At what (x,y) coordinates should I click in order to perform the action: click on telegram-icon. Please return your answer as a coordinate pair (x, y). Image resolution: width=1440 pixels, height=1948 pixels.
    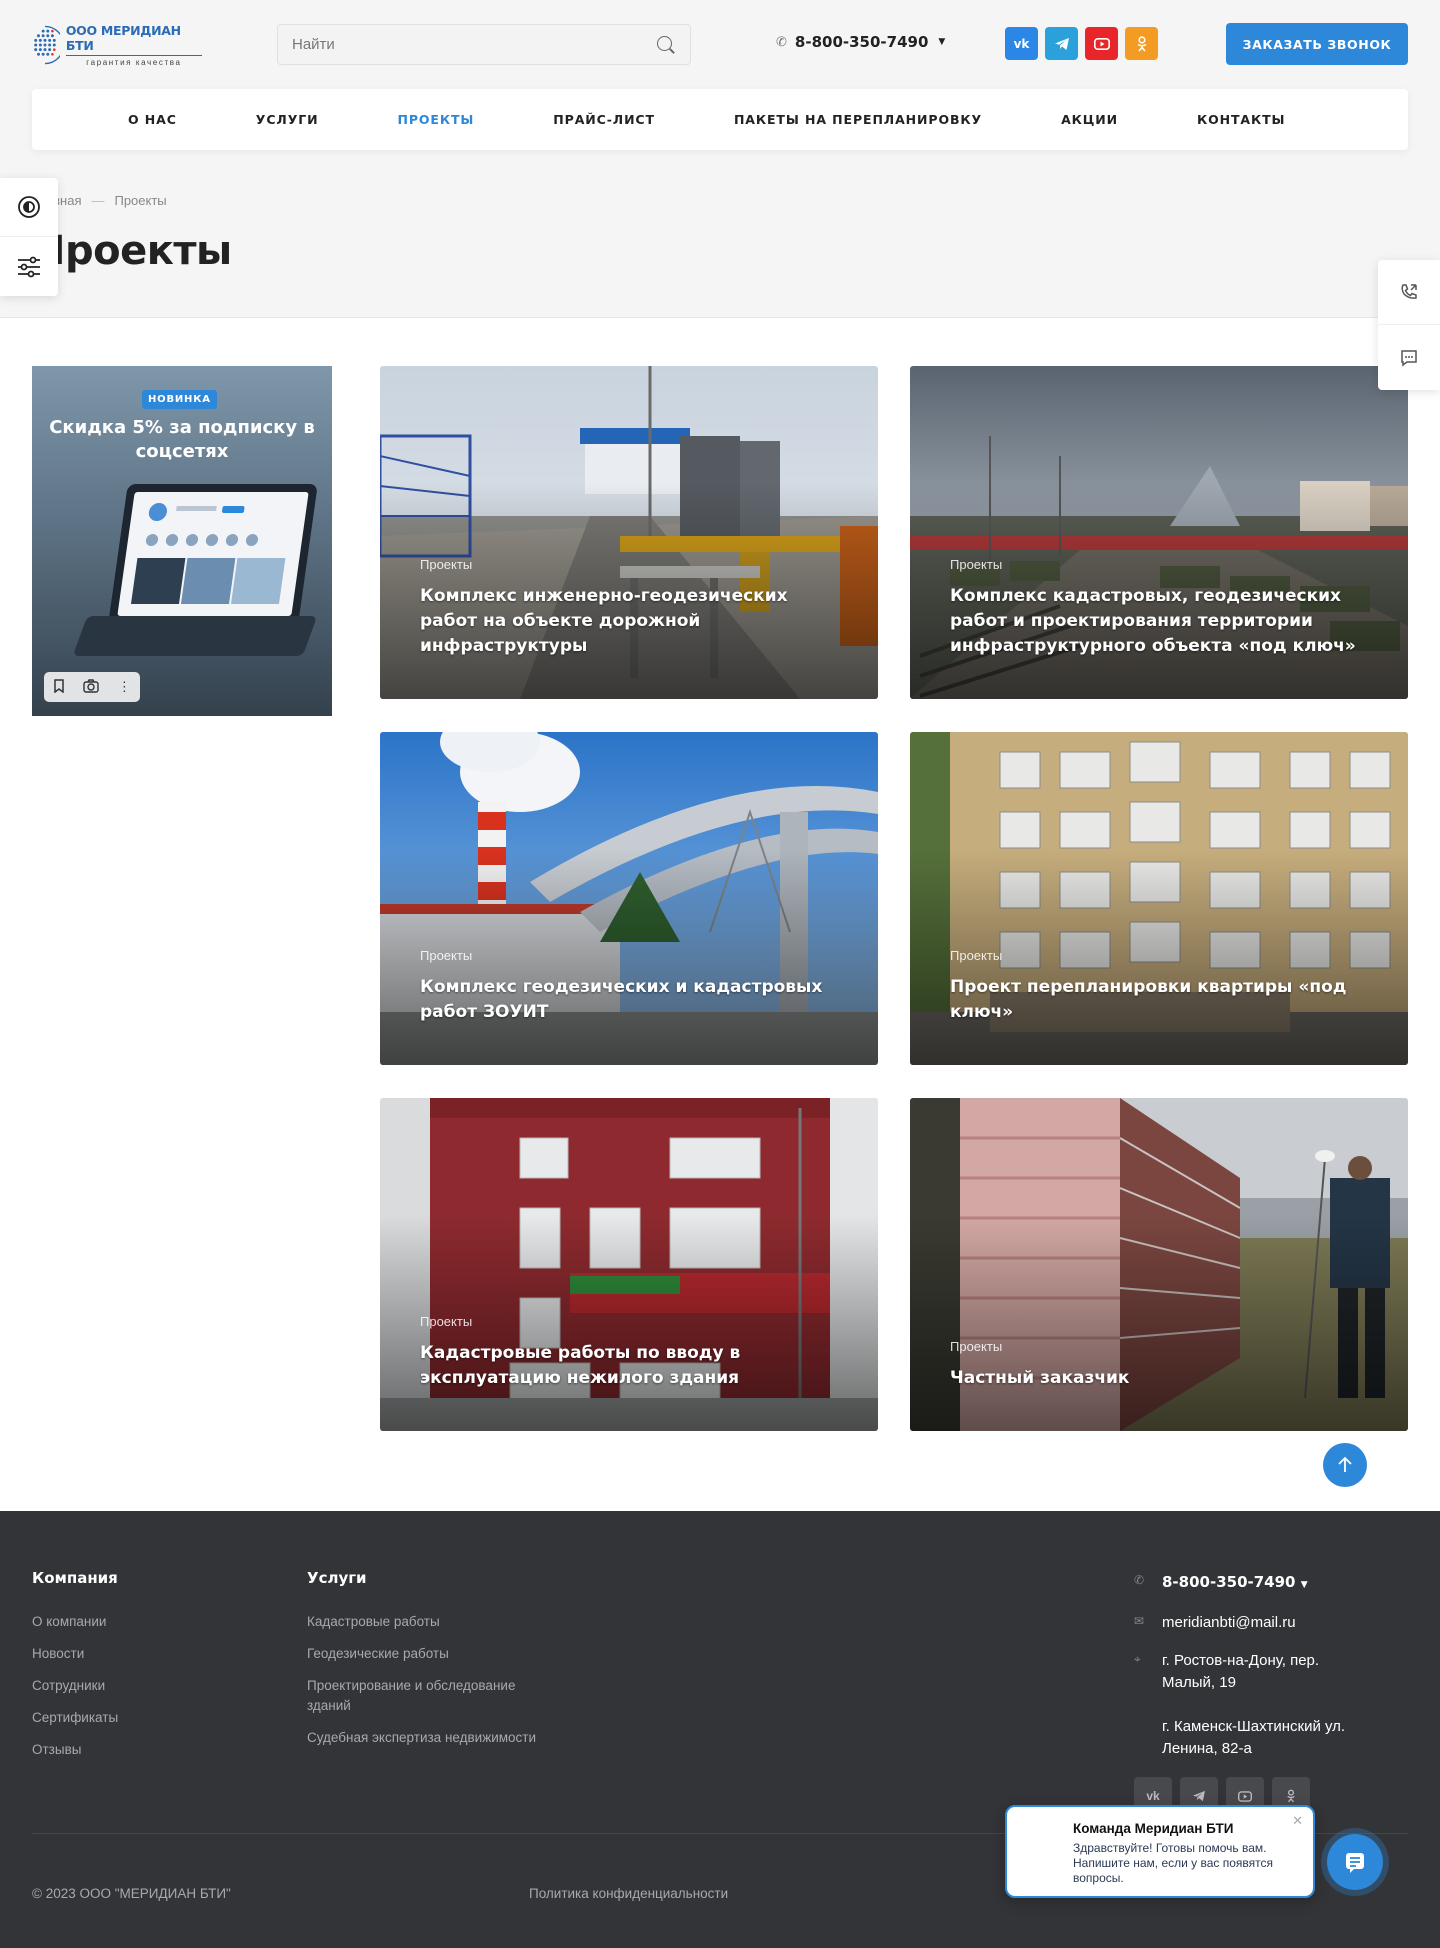
    Looking at the image, I should click on (1061, 43).